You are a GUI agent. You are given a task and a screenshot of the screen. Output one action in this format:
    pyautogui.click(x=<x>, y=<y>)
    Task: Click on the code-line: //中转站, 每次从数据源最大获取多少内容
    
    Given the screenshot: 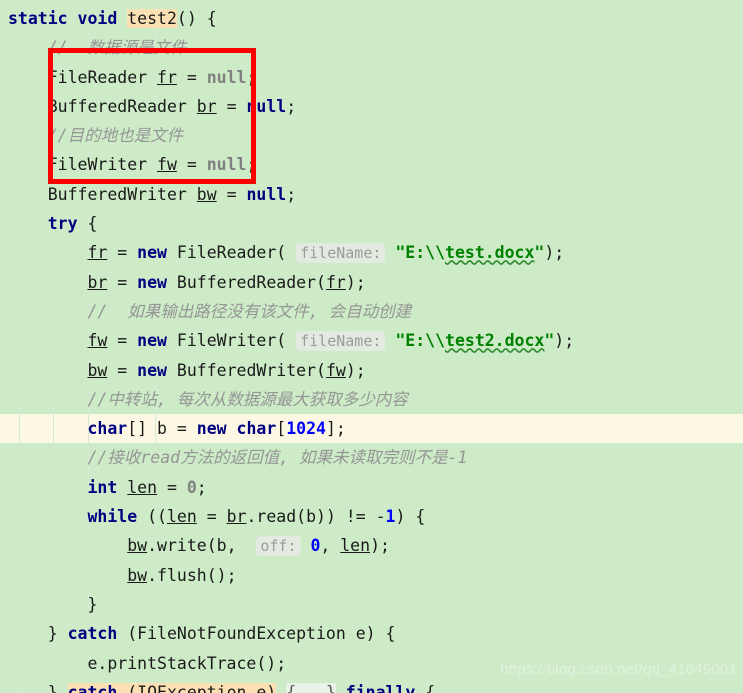 What is the action you would take?
    pyautogui.click(x=371, y=399)
    